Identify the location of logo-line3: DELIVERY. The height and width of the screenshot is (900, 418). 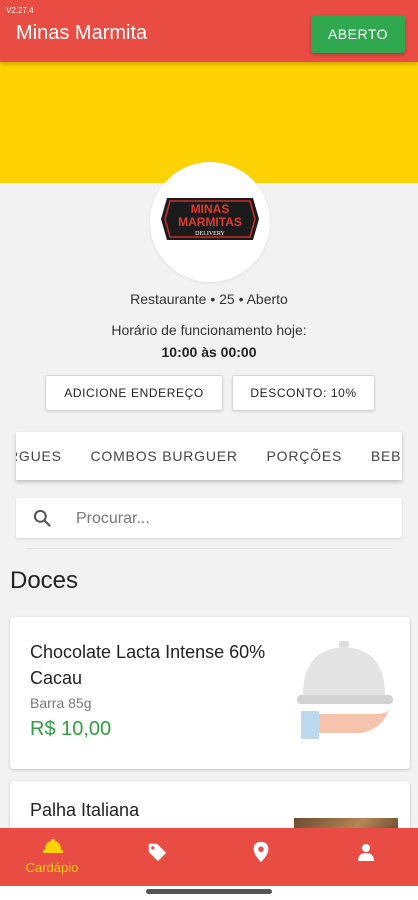
(210, 234).